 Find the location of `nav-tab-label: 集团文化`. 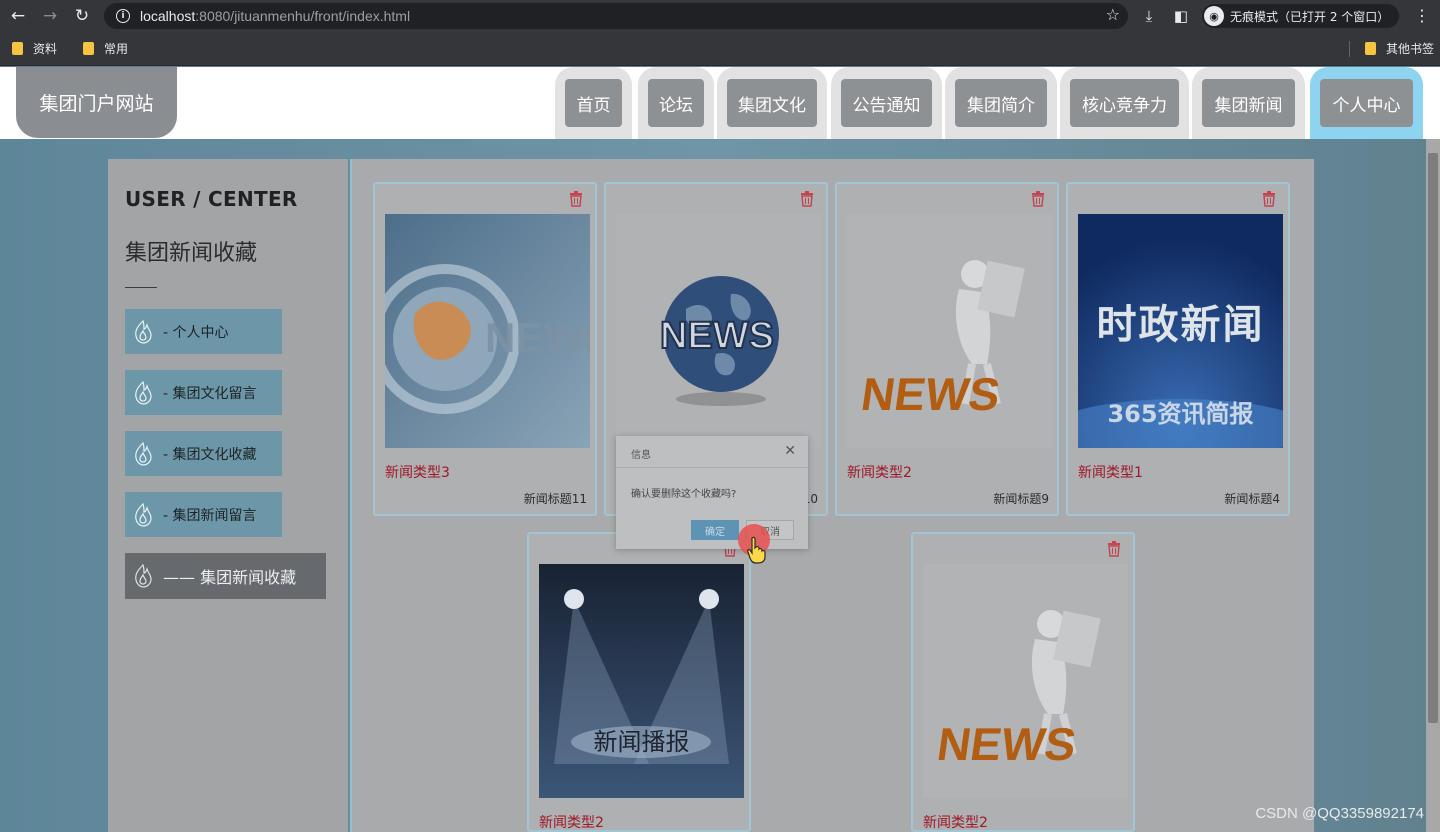

nav-tab-label: 集团文化 is located at coordinates (772, 103).